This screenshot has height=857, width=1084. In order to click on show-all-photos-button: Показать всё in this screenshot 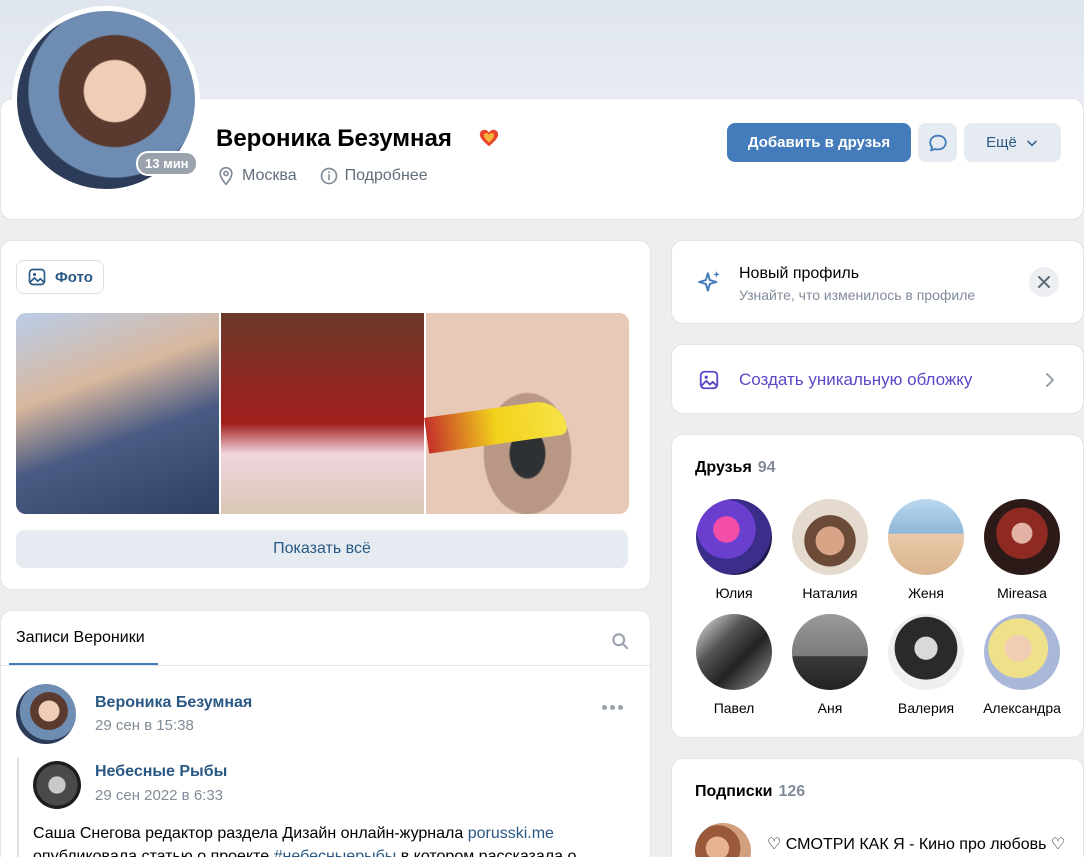, I will do `click(322, 549)`.